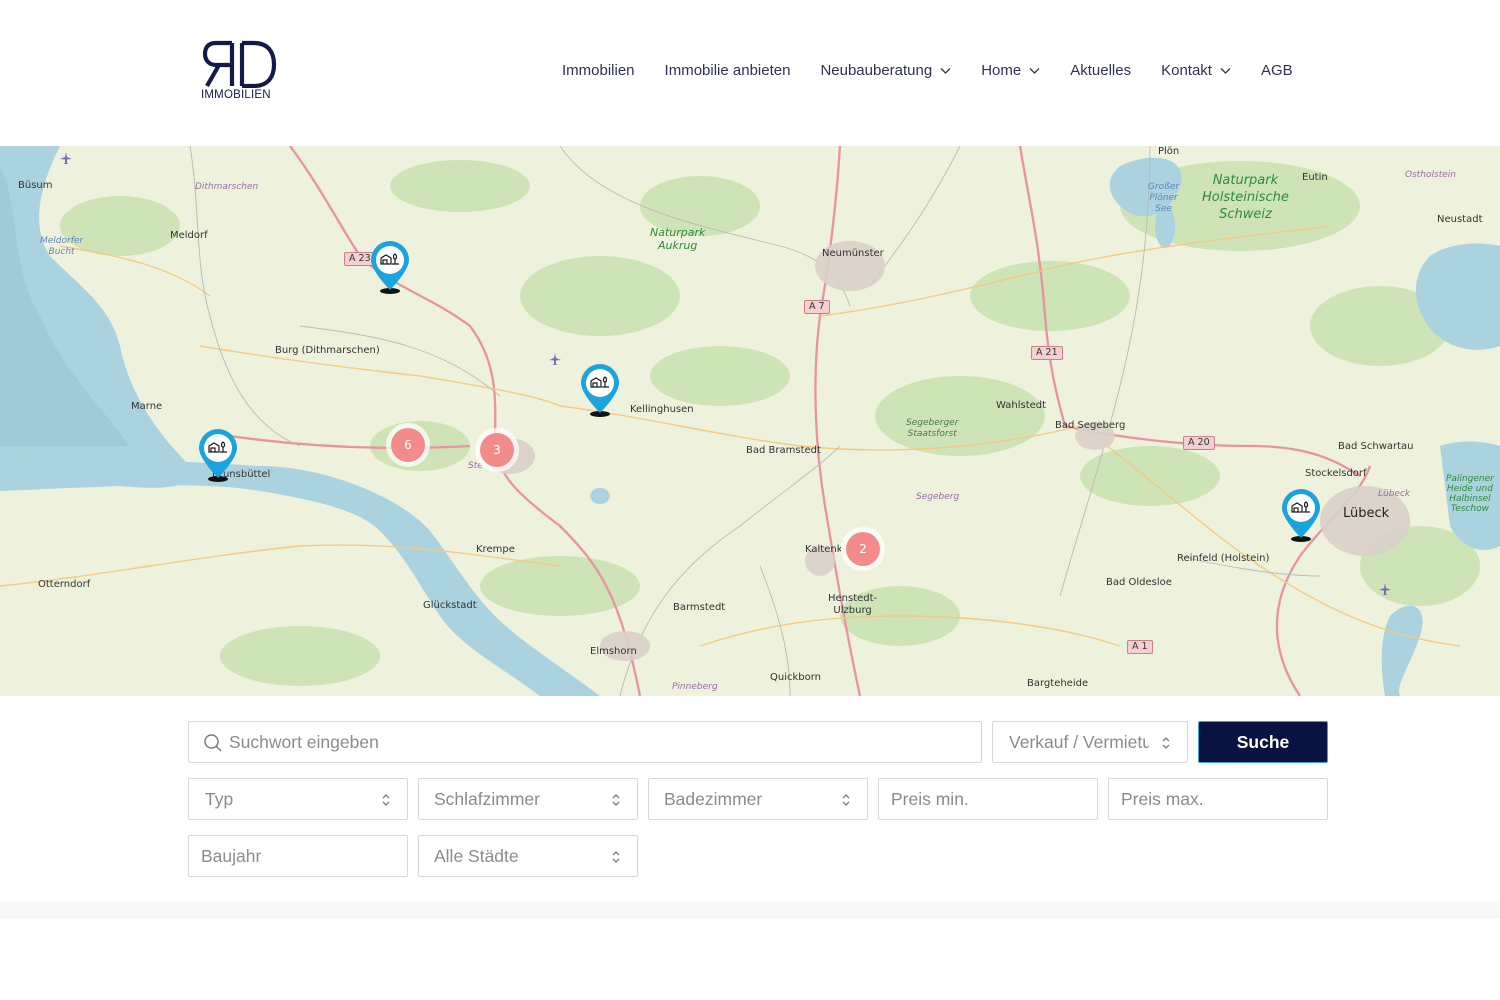 The image size is (1500, 1000). I want to click on map-label-neumunster: Neumünster, so click(853, 253).